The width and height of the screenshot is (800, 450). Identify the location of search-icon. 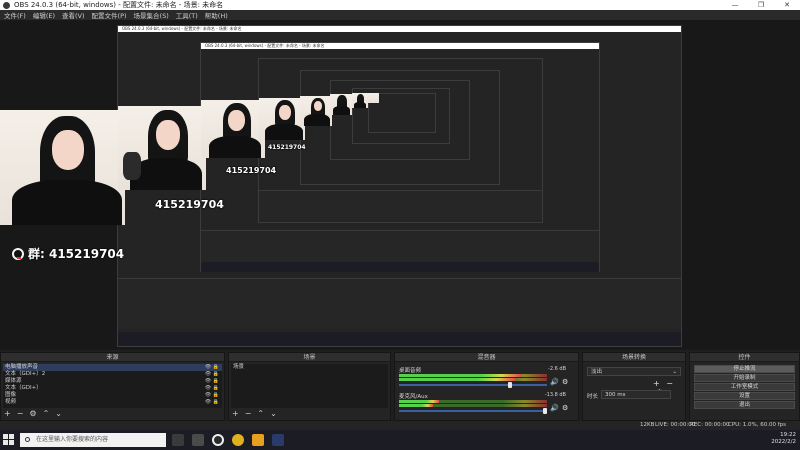
(27, 439).